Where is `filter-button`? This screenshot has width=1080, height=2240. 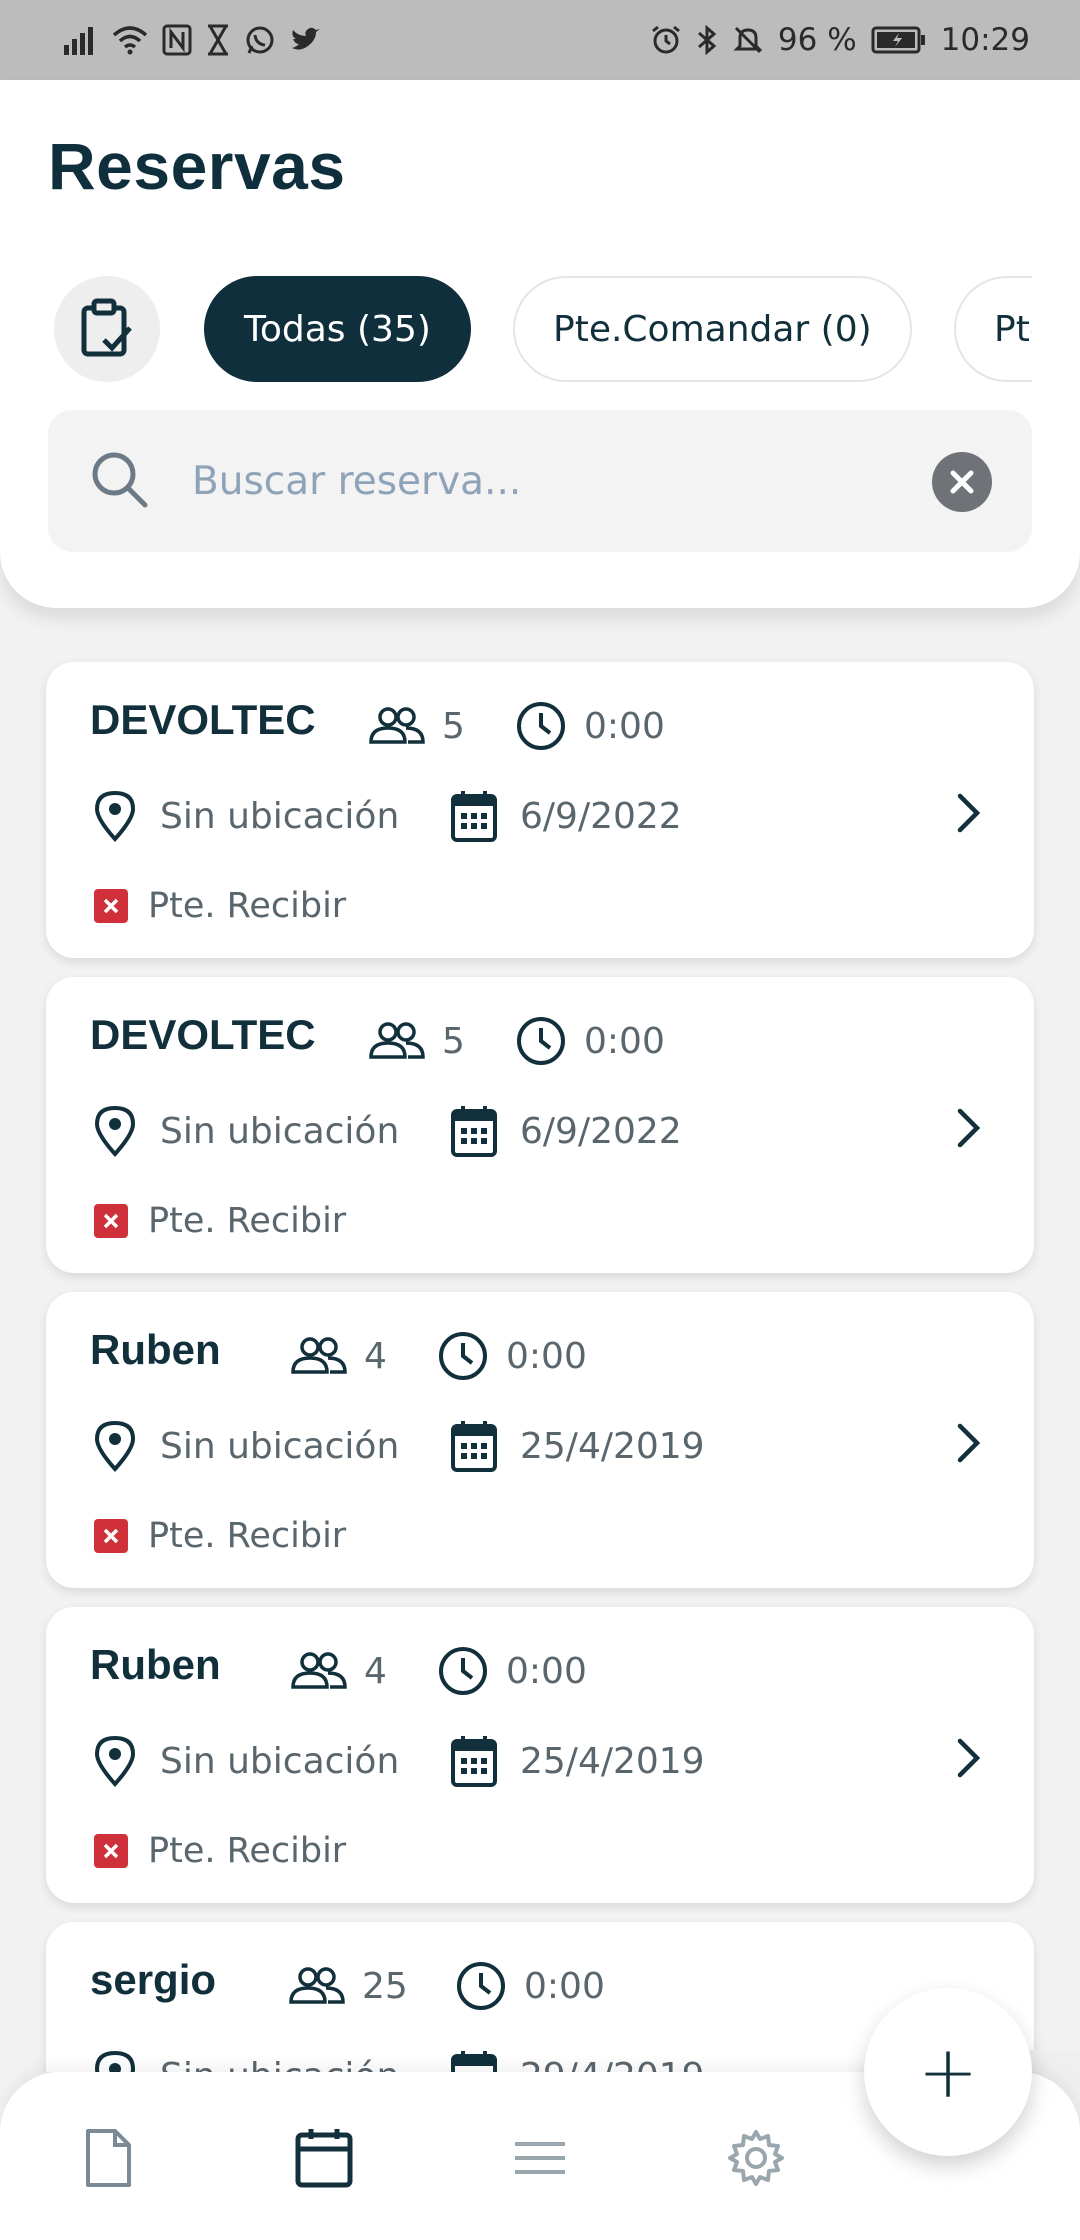
filter-button is located at coordinates (107, 329).